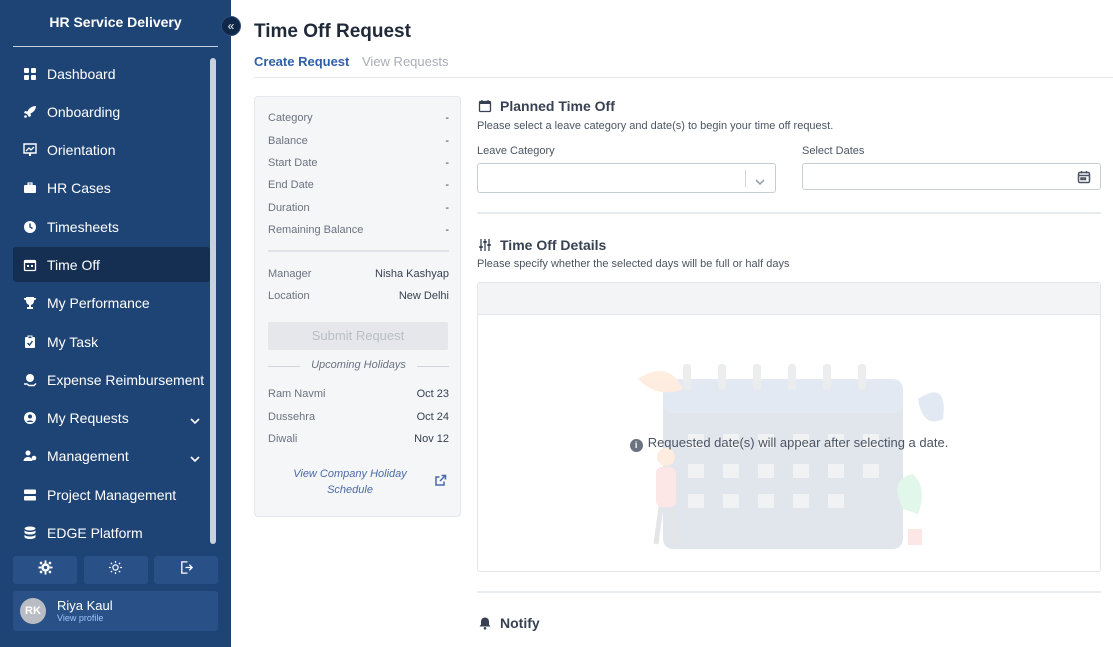  I want to click on holiday-row: Ram Navmi Oct 23, so click(358, 394).